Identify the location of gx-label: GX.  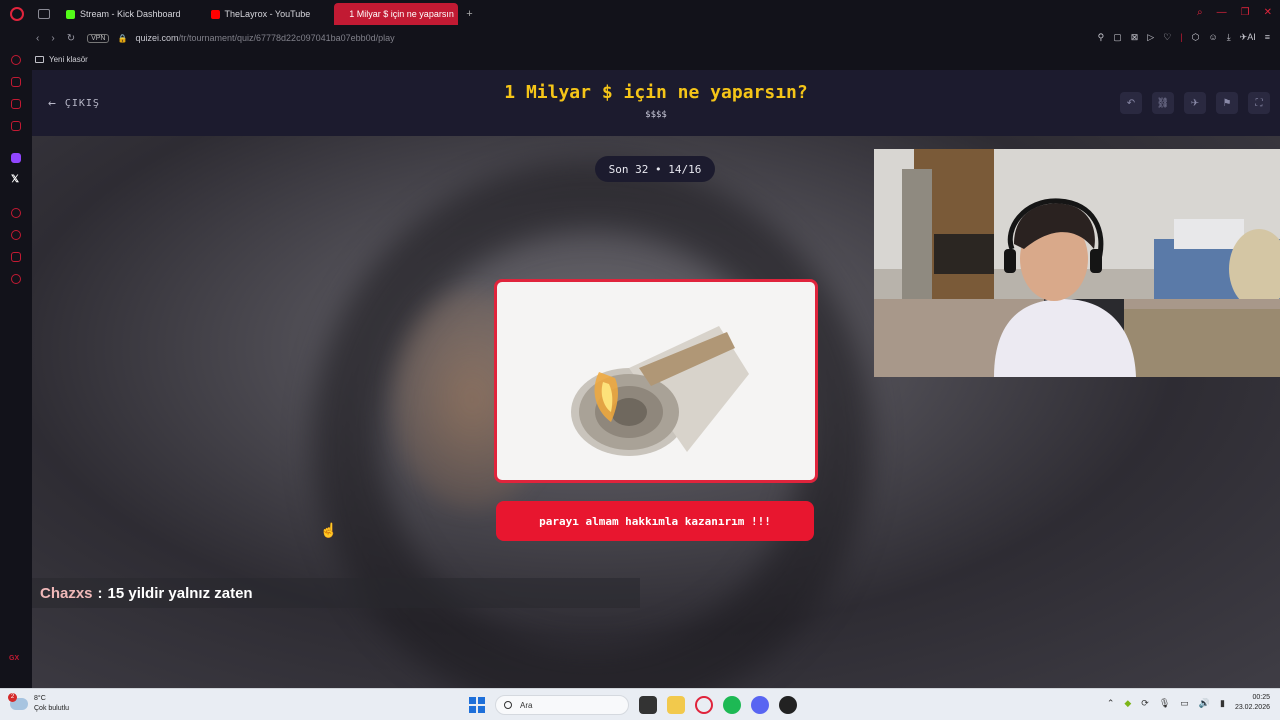
(14, 658).